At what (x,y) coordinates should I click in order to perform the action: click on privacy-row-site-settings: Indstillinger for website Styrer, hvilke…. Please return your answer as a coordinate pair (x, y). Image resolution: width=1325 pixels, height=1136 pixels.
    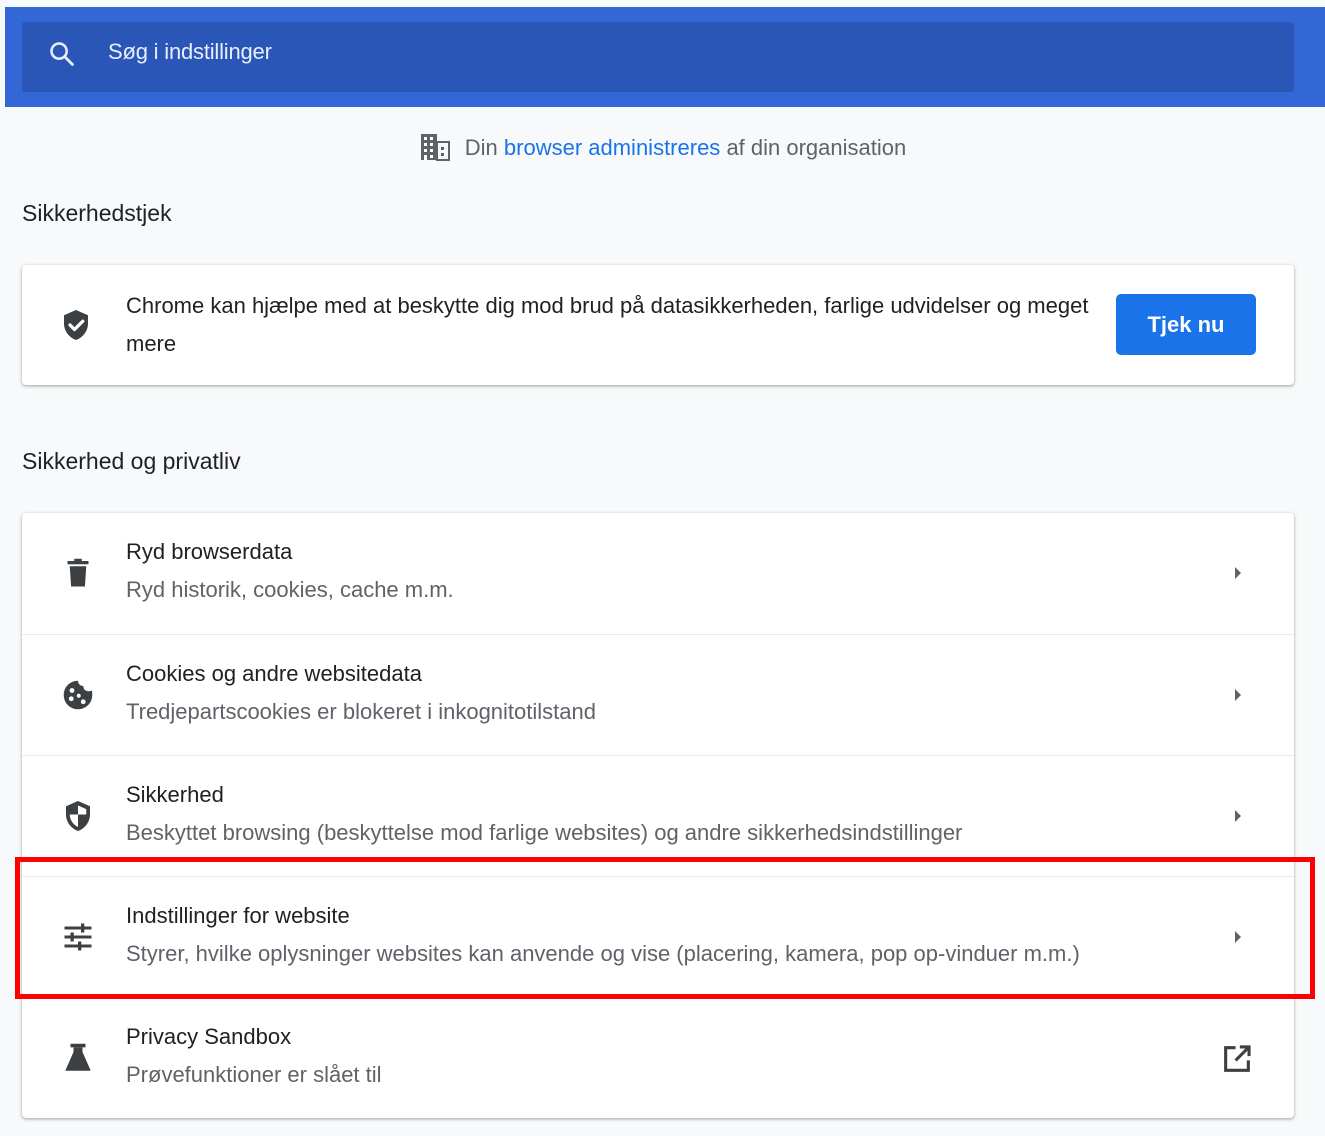
    Looking at the image, I should click on (658, 937).